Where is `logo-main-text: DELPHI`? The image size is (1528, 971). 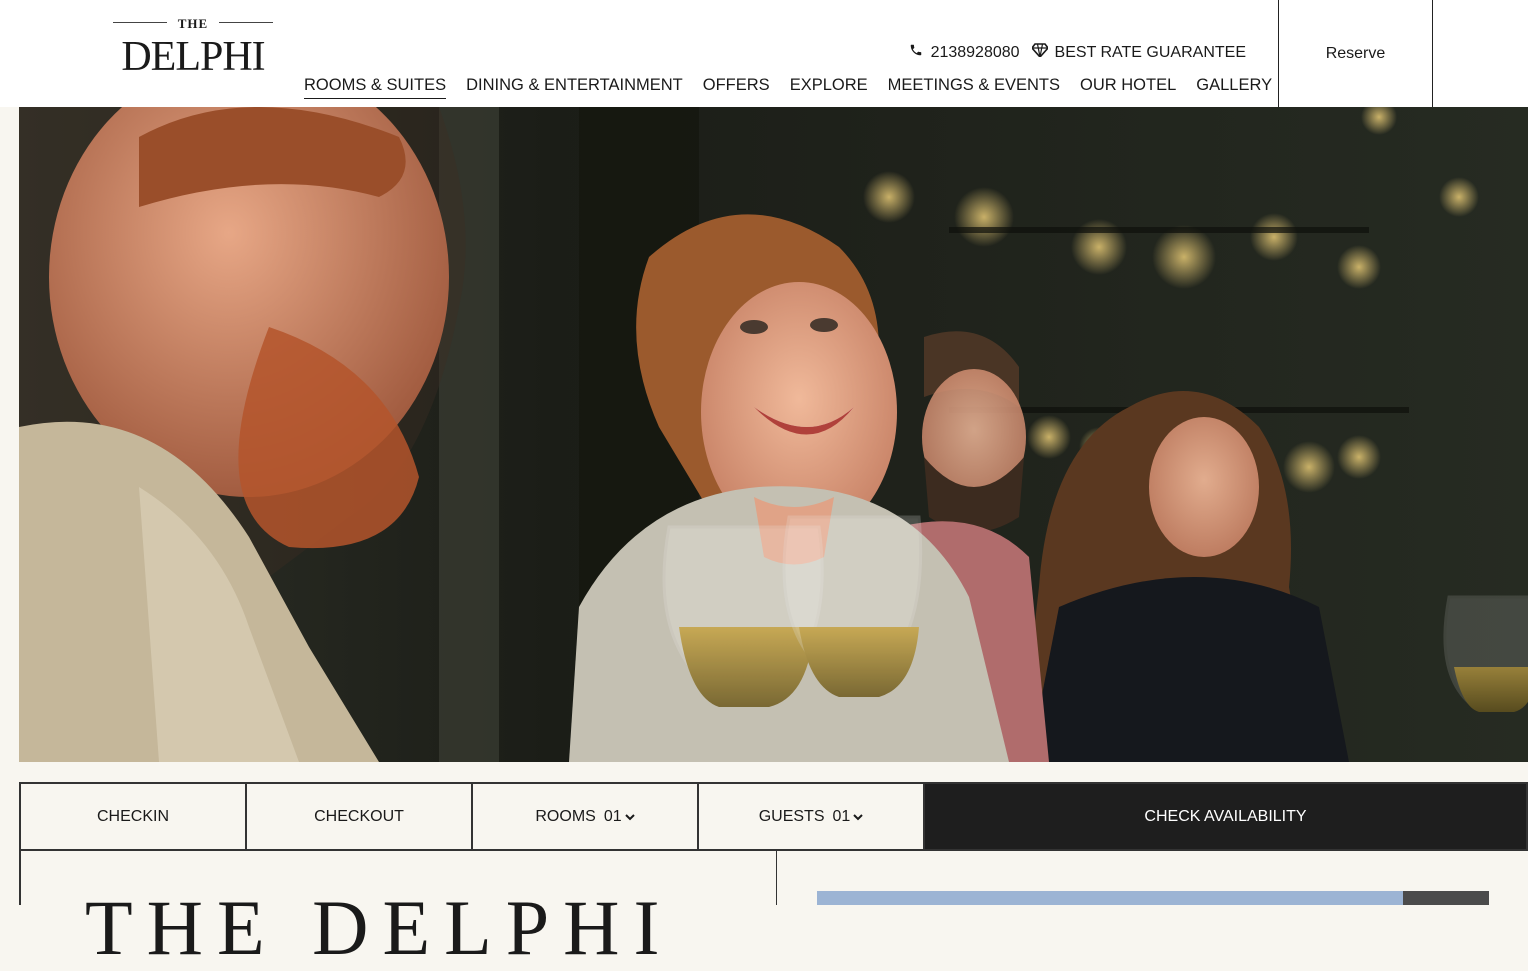
logo-main-text: DELPHI is located at coordinates (193, 57).